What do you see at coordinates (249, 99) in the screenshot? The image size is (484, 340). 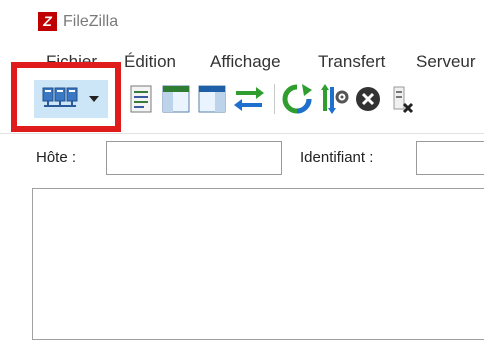 I see `transfer-queue-icon` at bounding box center [249, 99].